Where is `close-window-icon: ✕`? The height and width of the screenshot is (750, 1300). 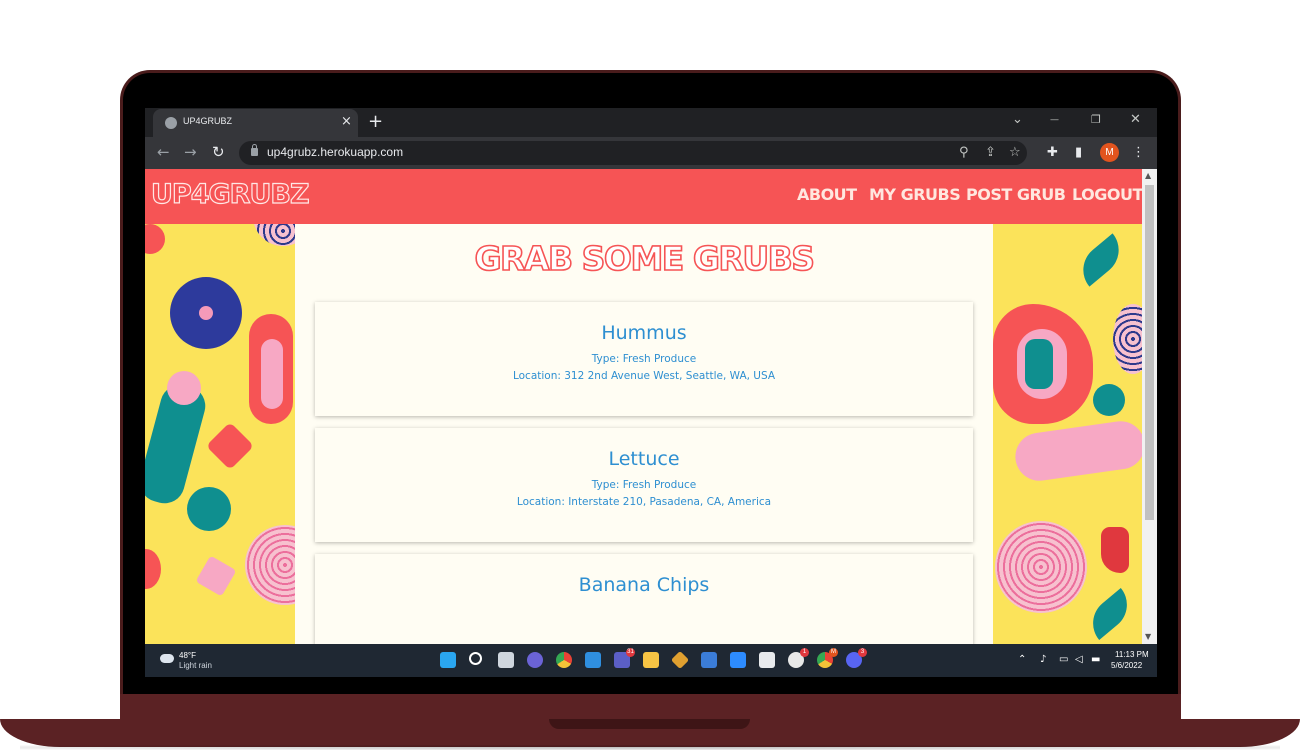 close-window-icon: ✕ is located at coordinates (1135, 120).